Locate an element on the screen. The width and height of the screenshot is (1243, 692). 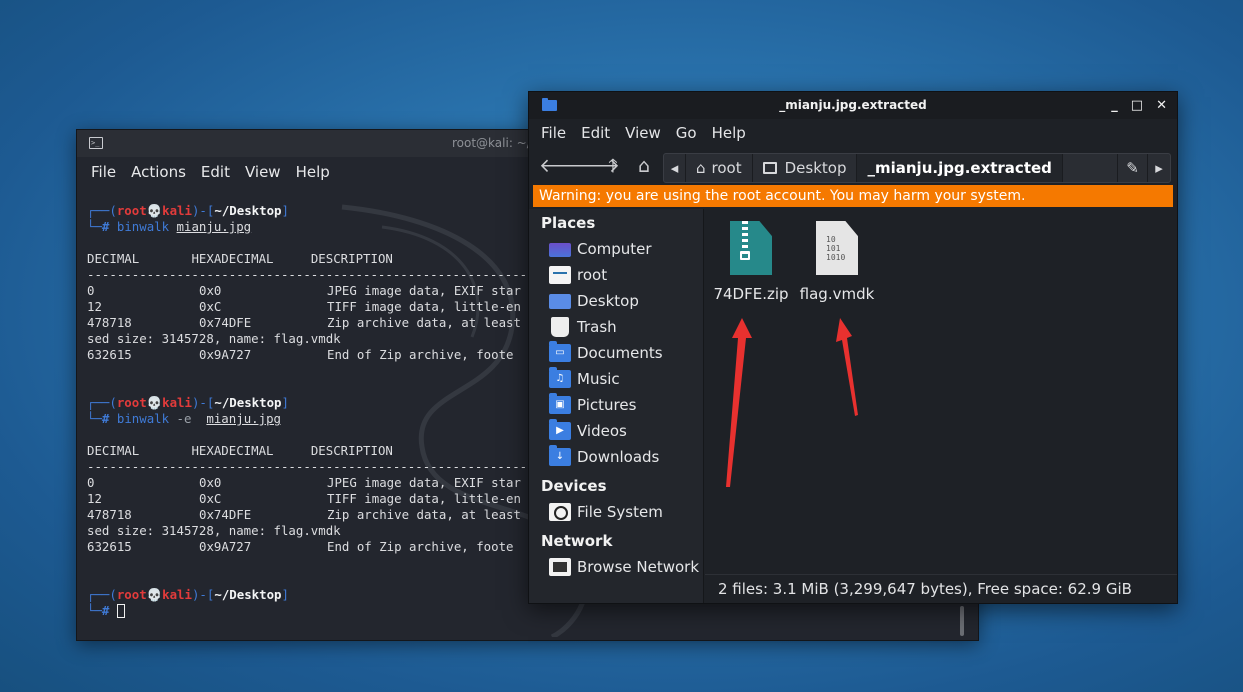
sidebar-item-videos: ▶ Videos is located at coordinates (588, 431).